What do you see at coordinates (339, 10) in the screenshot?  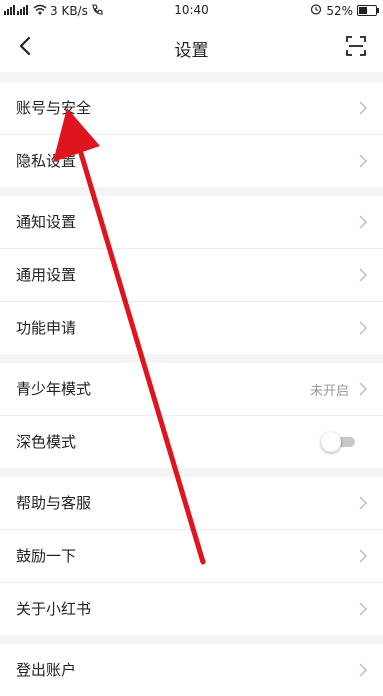 I see `battery-percent: 52%` at bounding box center [339, 10].